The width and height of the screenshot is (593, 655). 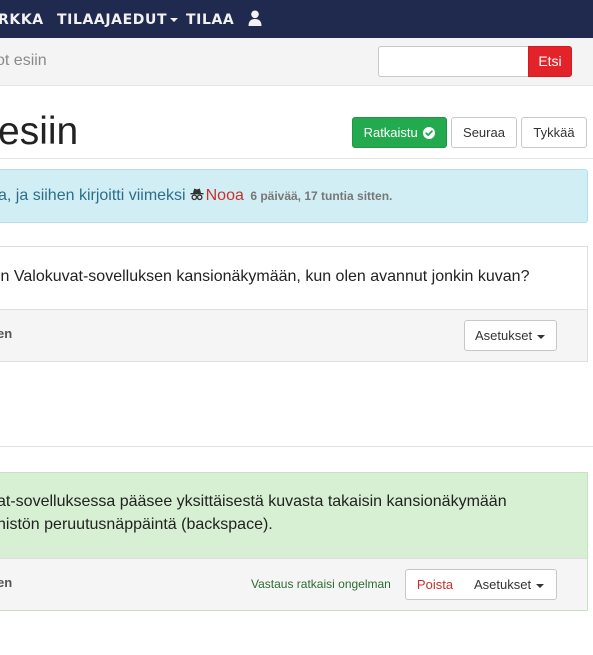 What do you see at coordinates (255, 18) in the screenshot?
I see `user-icon` at bounding box center [255, 18].